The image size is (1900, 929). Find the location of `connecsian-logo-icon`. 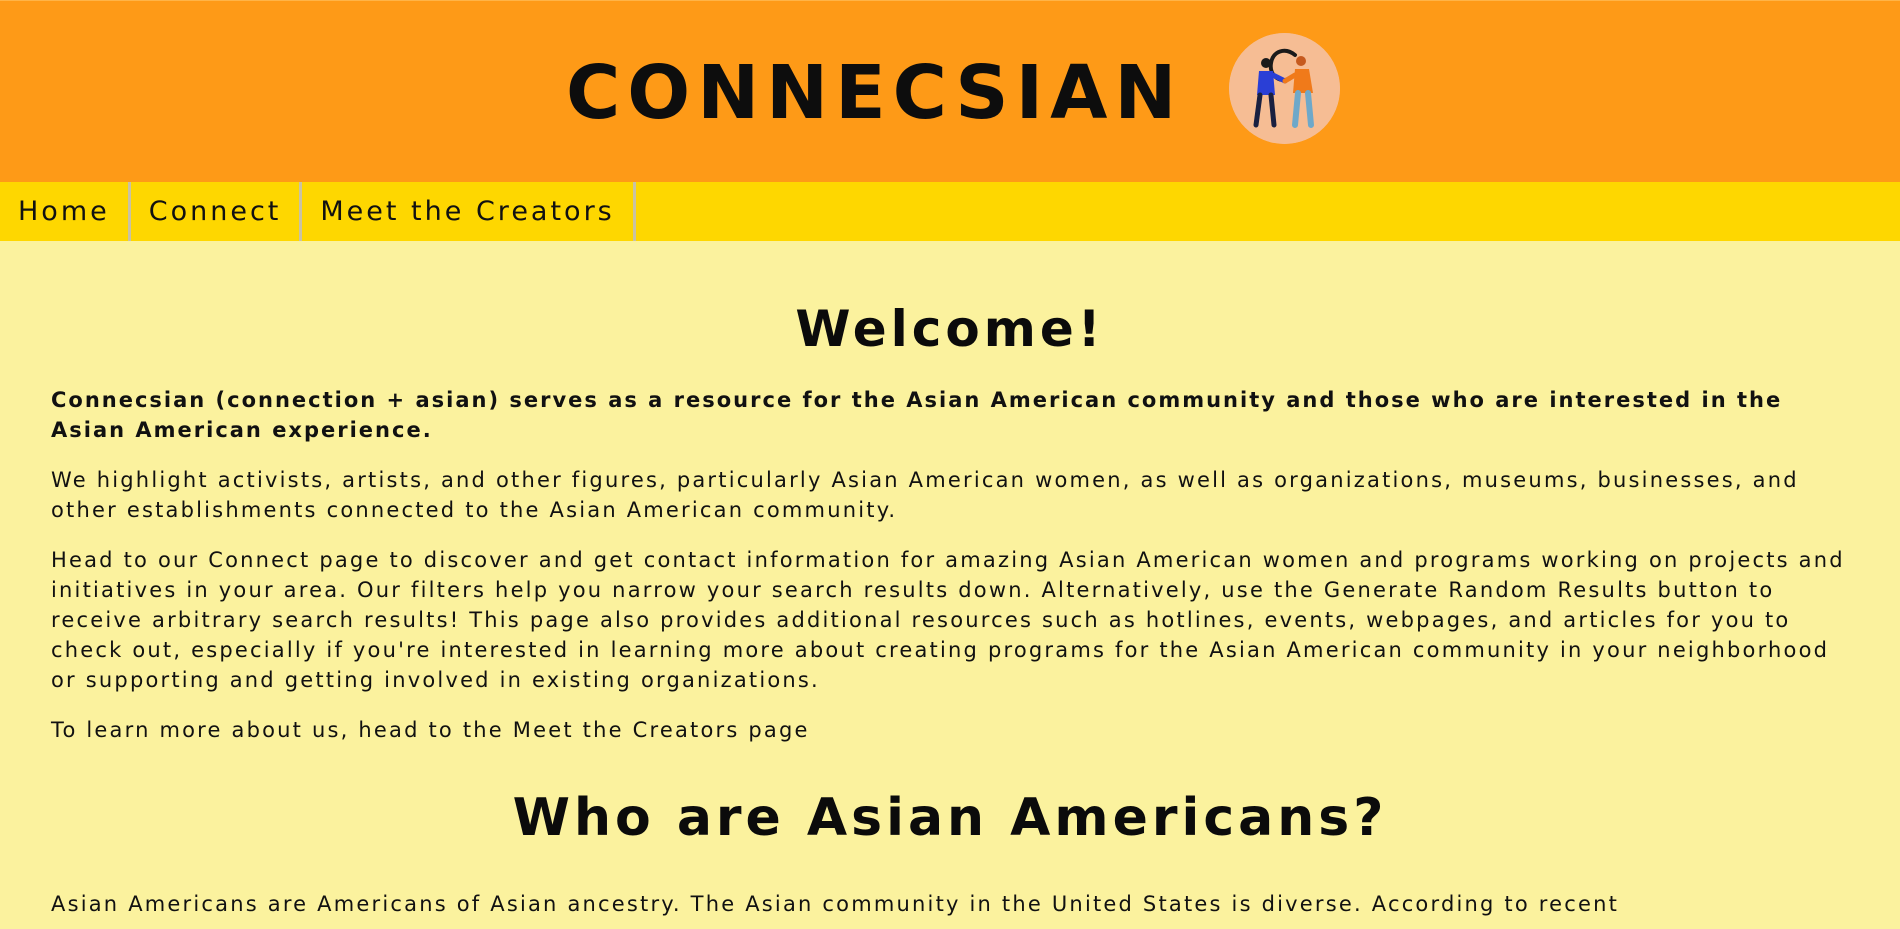

connecsian-logo-icon is located at coordinates (1284, 88).